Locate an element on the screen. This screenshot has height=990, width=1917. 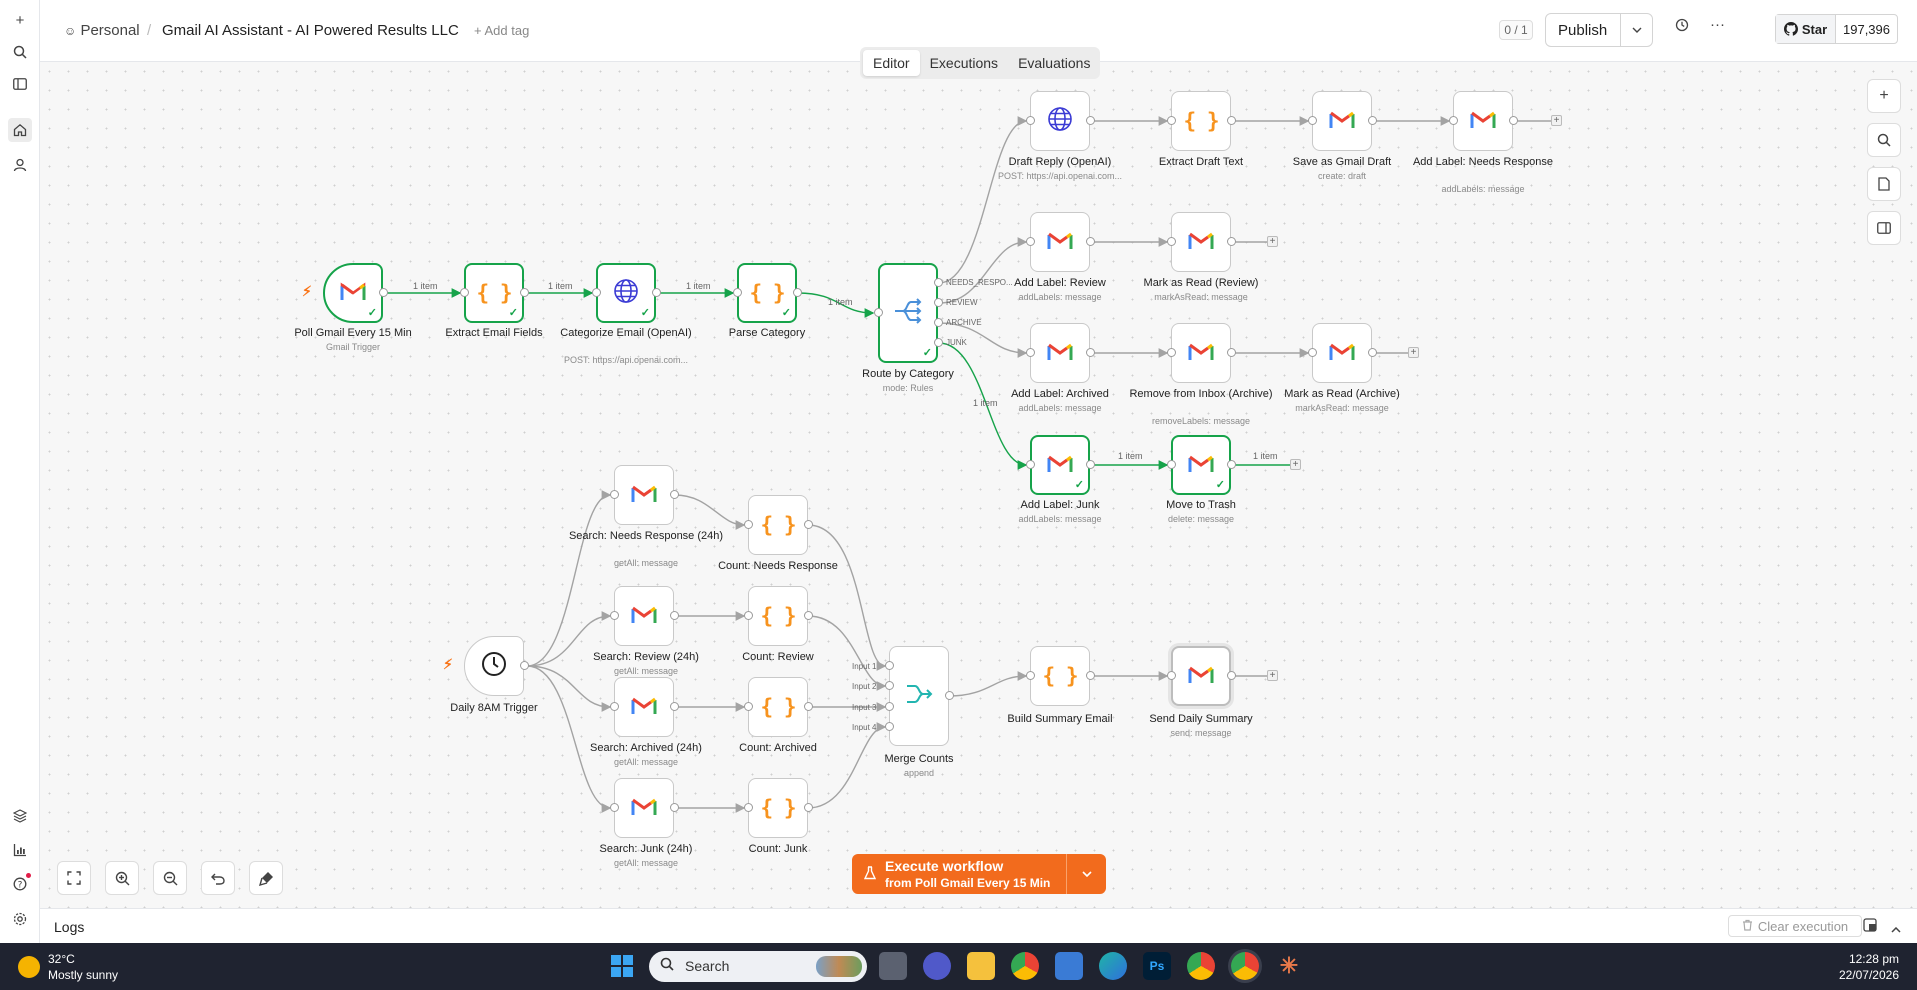
system-clock: 12:28 pm 22/07/2026 is located at coordinates (1869, 967).